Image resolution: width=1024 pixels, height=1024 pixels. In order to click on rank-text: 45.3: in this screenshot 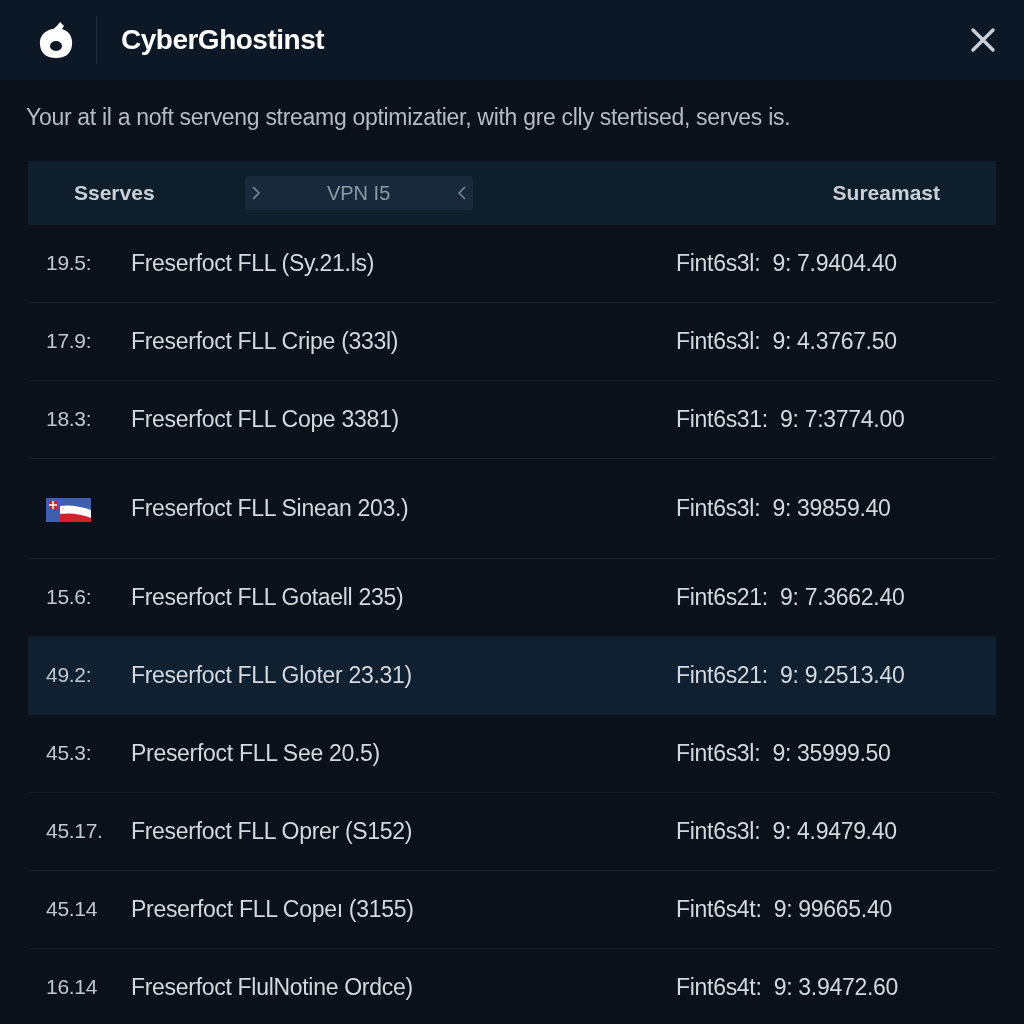, I will do `click(69, 753)`.